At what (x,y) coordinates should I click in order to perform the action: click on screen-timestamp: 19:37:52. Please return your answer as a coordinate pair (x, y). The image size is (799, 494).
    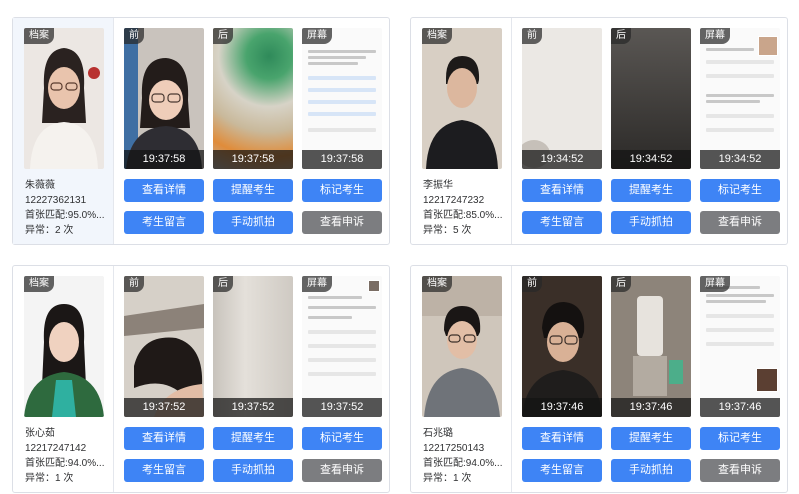
    Looking at the image, I should click on (342, 407).